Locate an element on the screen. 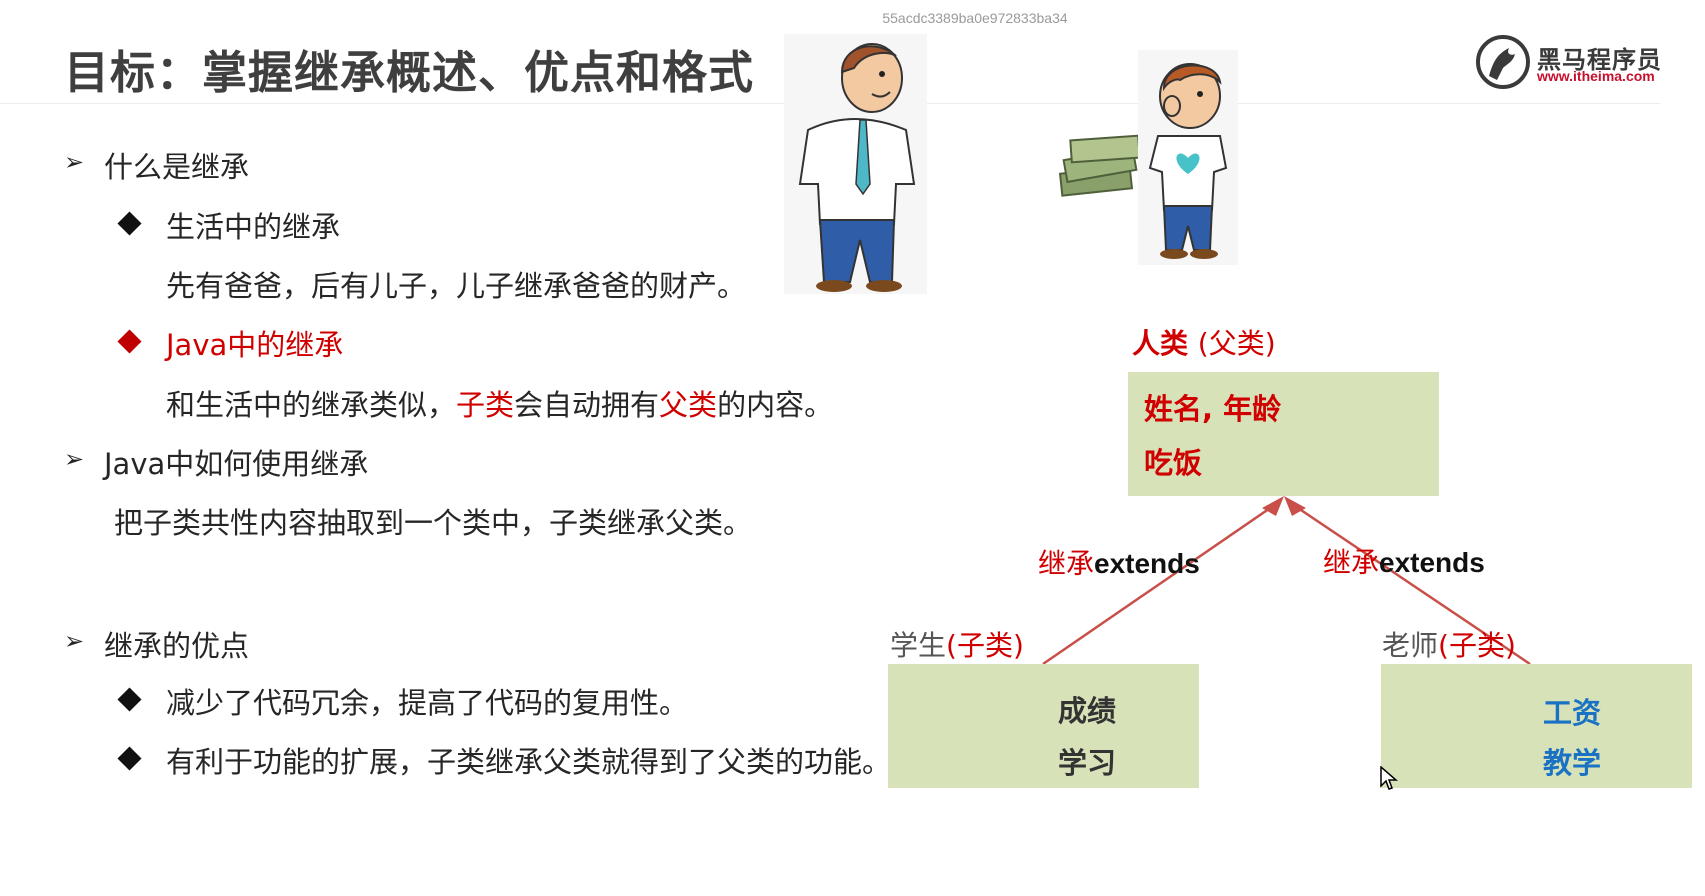 The width and height of the screenshot is (1705, 896). parent-class-label: 人类 (父类) is located at coordinates (1204, 342).